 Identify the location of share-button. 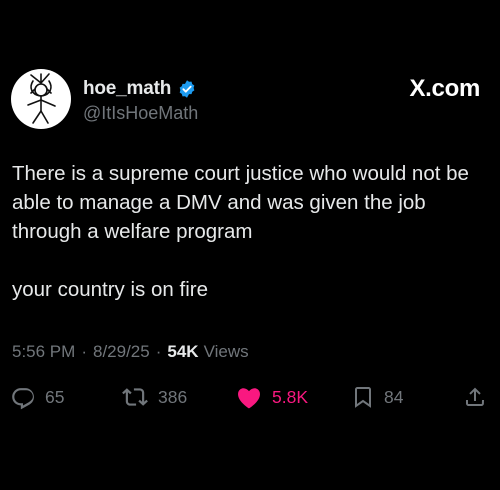
(475, 397).